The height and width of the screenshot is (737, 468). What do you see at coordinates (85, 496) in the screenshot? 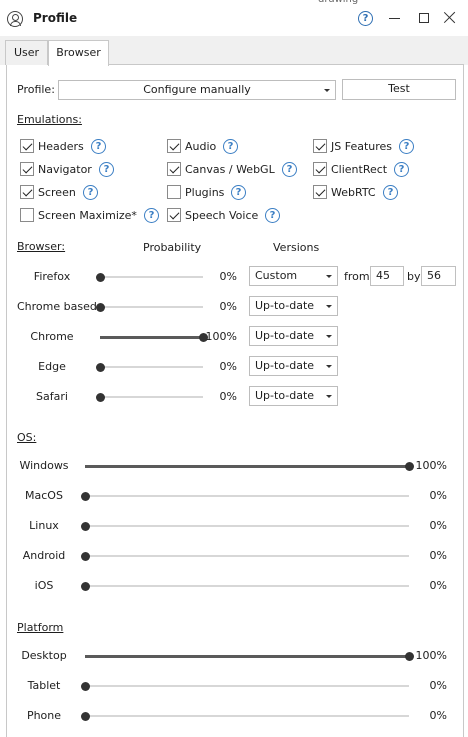
I see `os-macos-slider-knob` at bounding box center [85, 496].